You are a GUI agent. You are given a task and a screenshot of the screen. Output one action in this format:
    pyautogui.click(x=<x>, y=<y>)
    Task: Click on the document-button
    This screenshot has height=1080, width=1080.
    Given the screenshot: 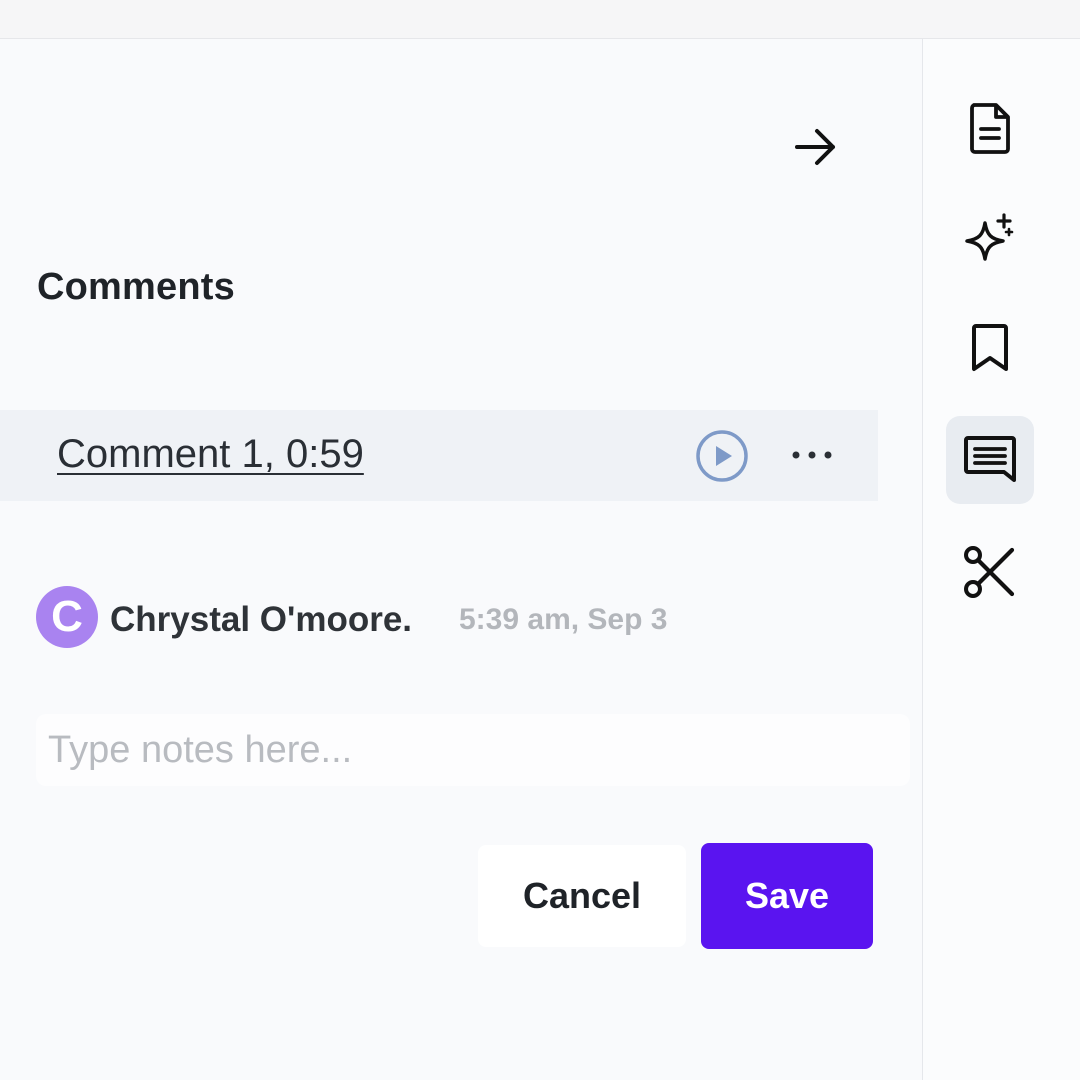 What is the action you would take?
    pyautogui.click(x=990, y=128)
    